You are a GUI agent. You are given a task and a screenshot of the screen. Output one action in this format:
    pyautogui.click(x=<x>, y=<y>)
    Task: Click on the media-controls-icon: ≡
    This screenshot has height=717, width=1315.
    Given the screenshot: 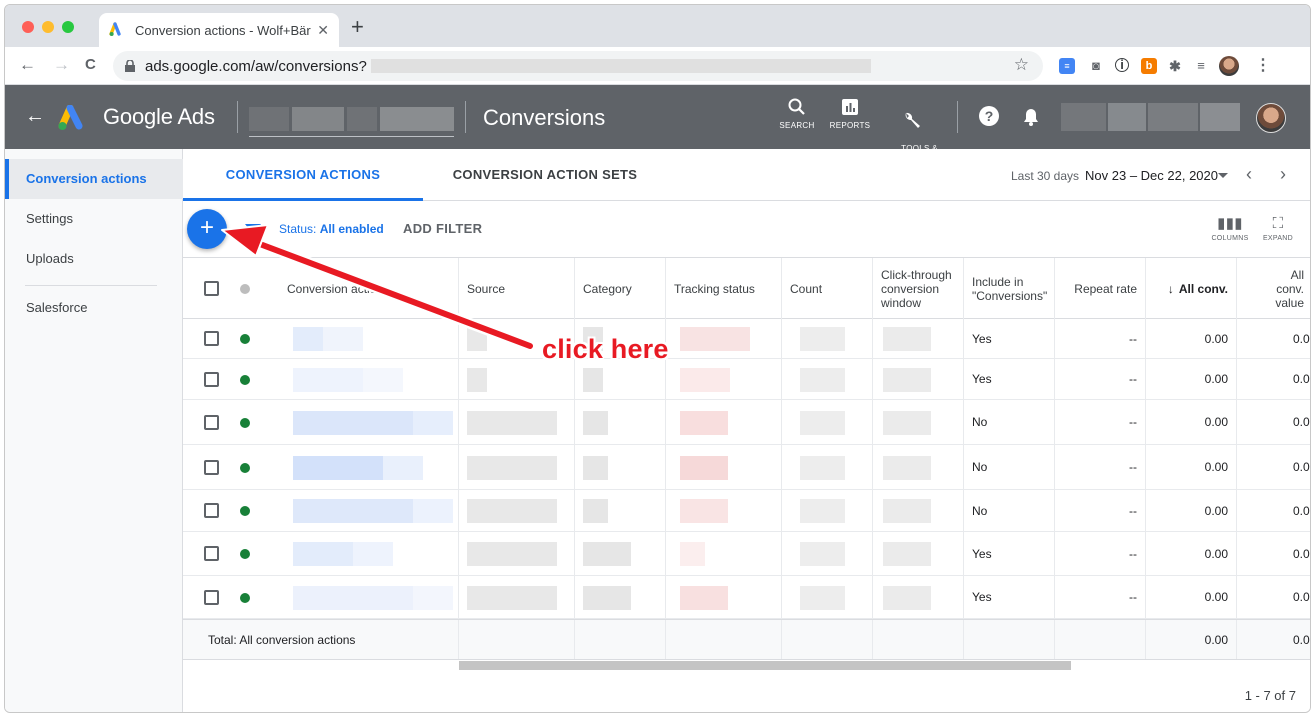 What is the action you would take?
    pyautogui.click(x=1201, y=66)
    